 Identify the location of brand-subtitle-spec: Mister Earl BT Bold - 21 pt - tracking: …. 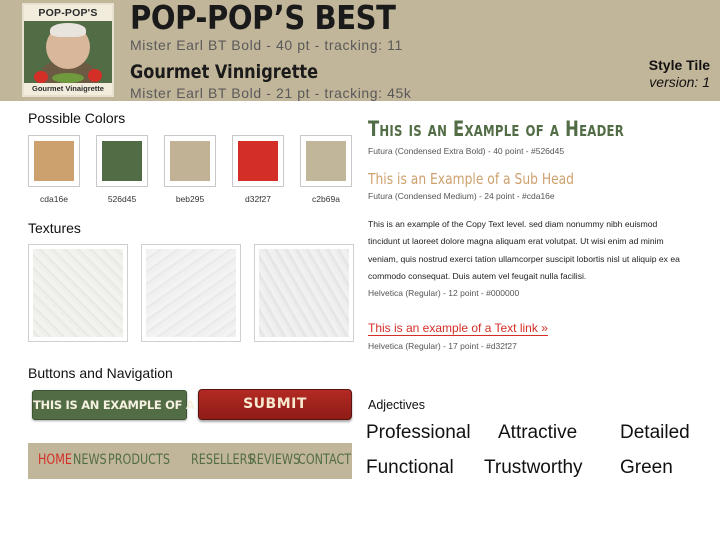
(271, 93).